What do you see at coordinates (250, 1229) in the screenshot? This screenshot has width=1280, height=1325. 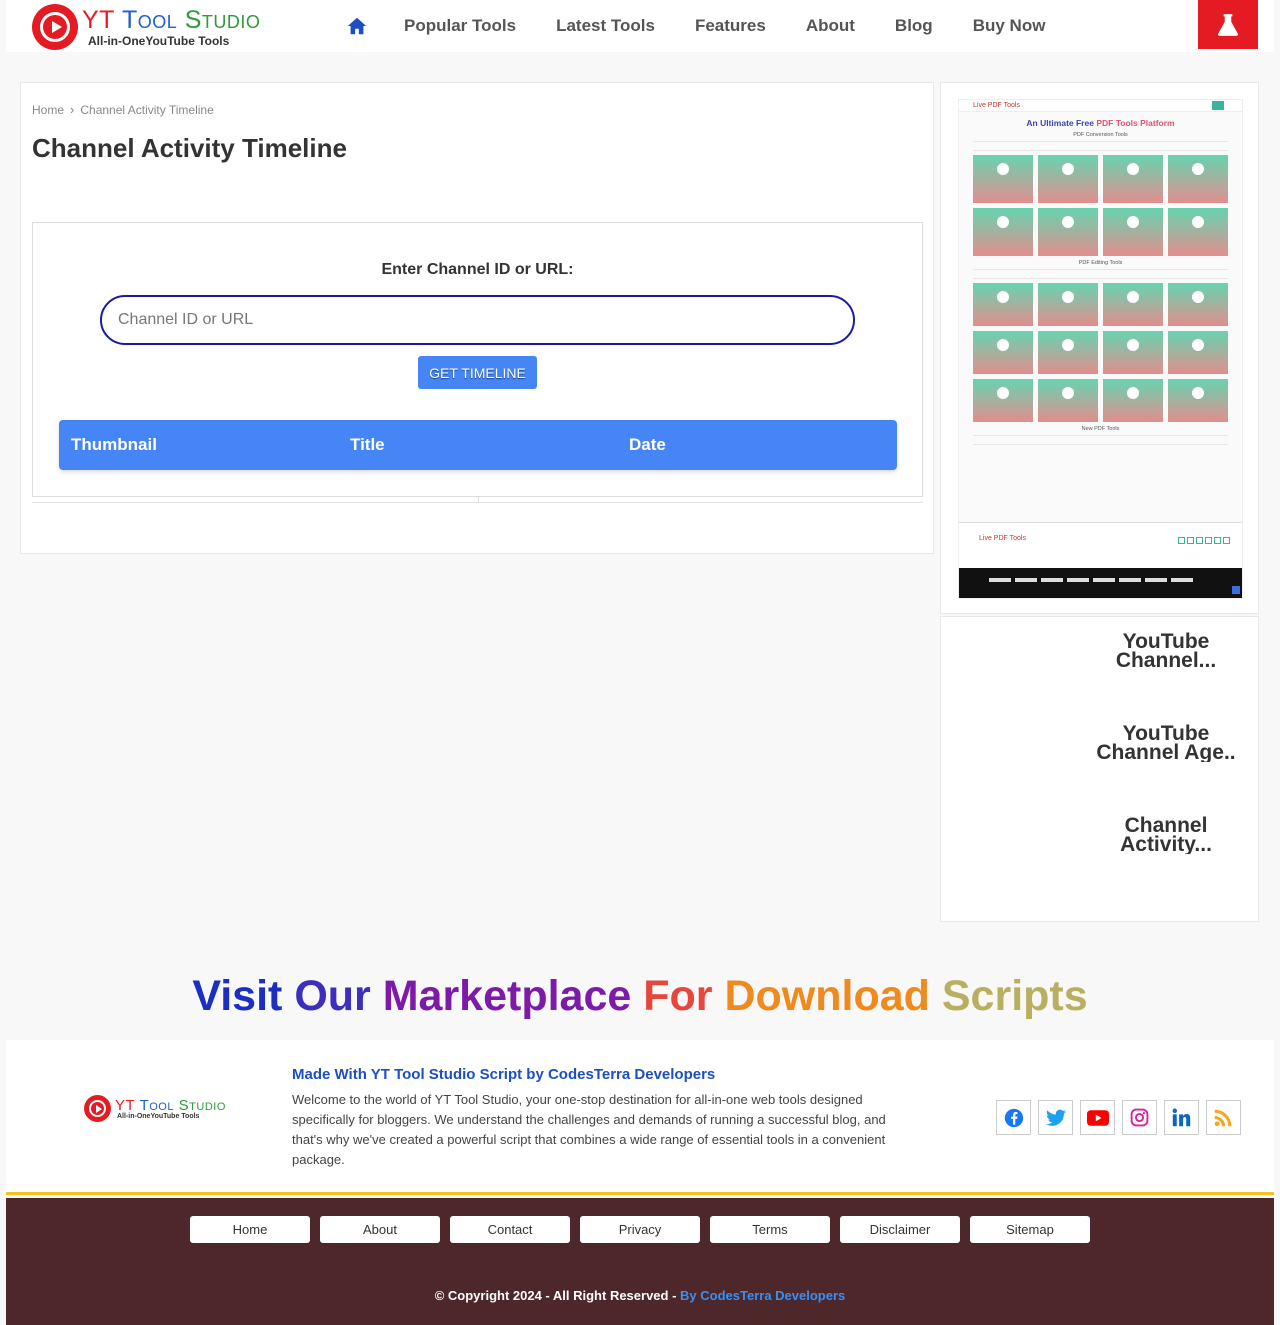 I see `footer-link-home: Home` at bounding box center [250, 1229].